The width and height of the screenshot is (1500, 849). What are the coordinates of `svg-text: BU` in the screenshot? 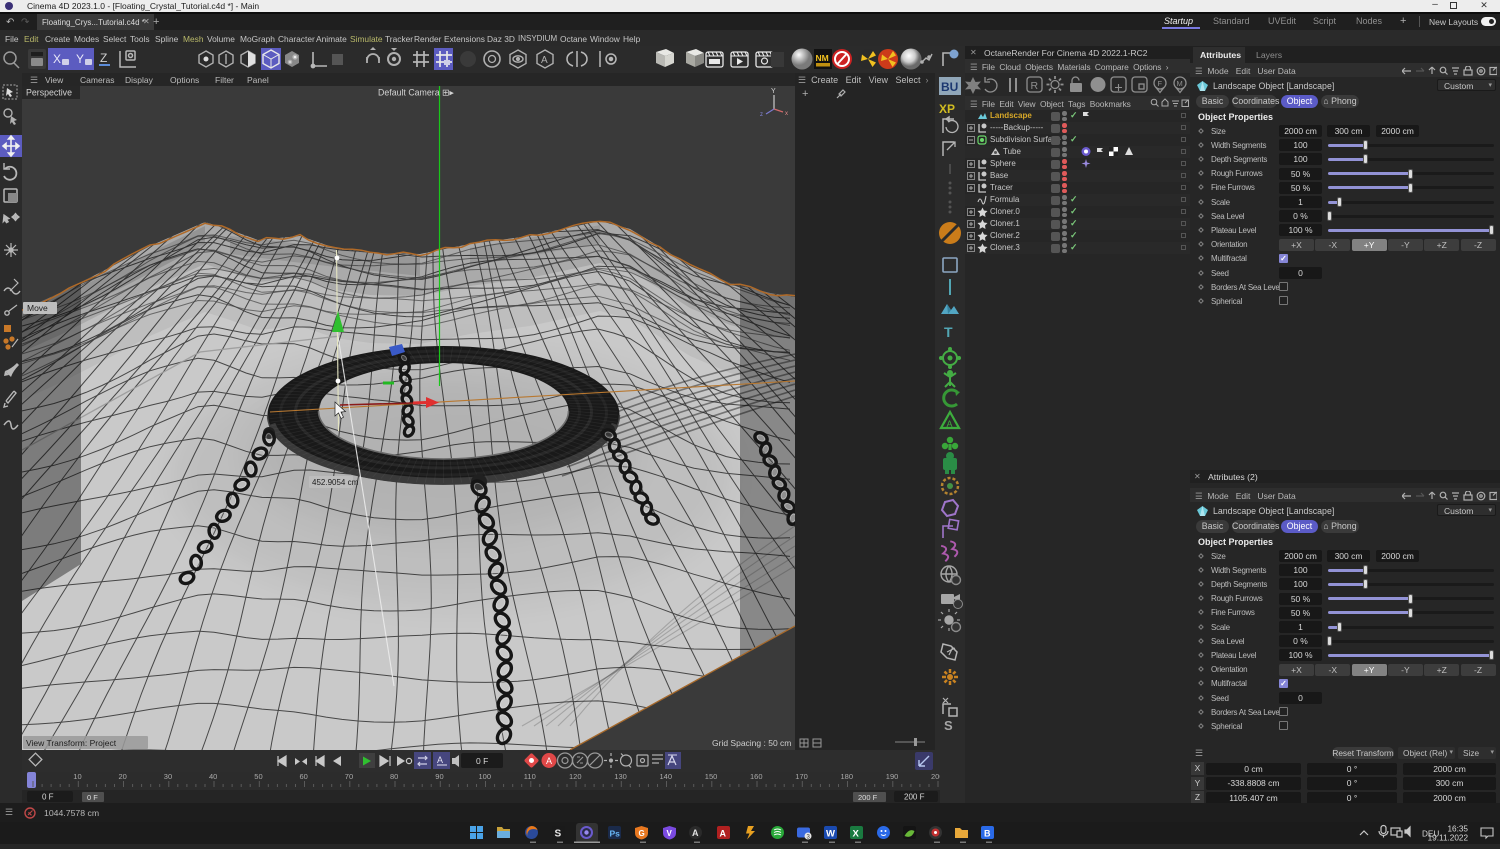 It's located at (949, 87).